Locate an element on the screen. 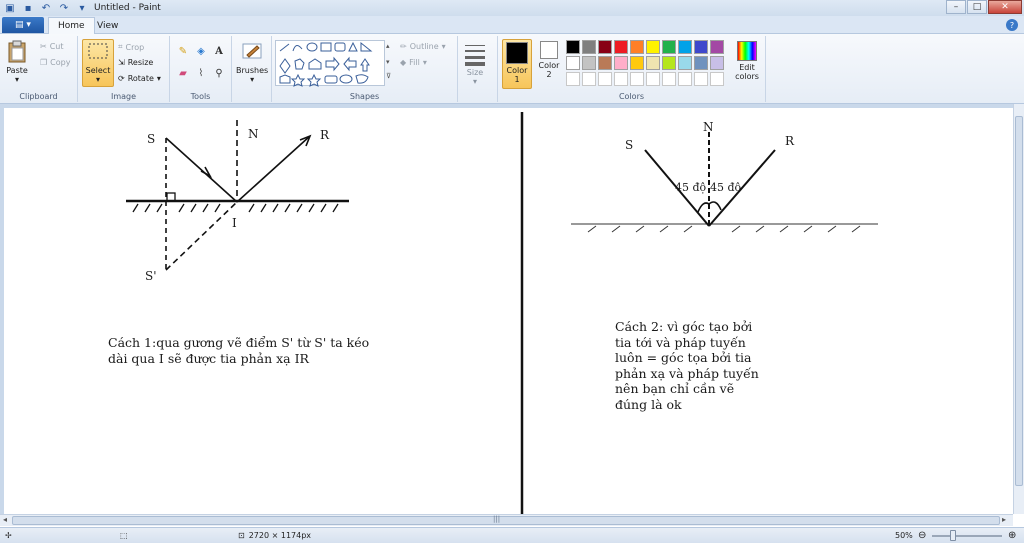 The image size is (1024, 543). fill-bucket-icon: ◈ is located at coordinates (201, 51).